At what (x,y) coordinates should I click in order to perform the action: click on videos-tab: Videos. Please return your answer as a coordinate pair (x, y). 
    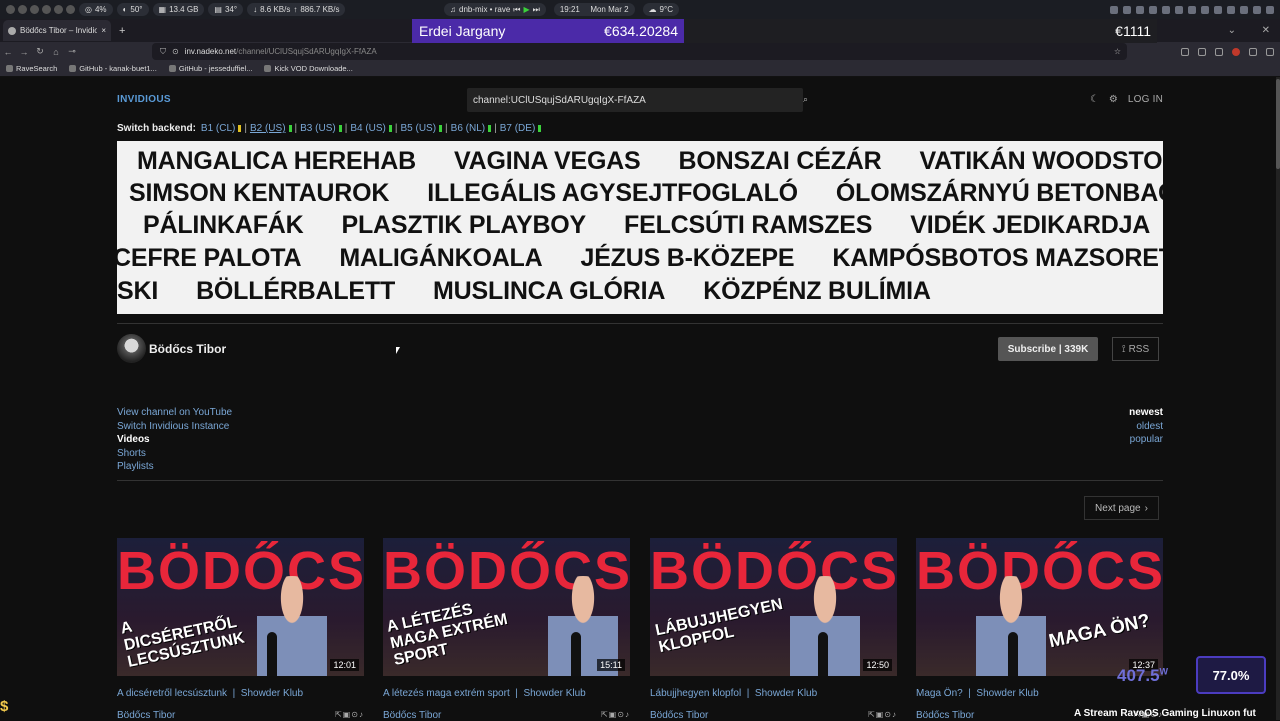
    Looking at the image, I should click on (174, 440).